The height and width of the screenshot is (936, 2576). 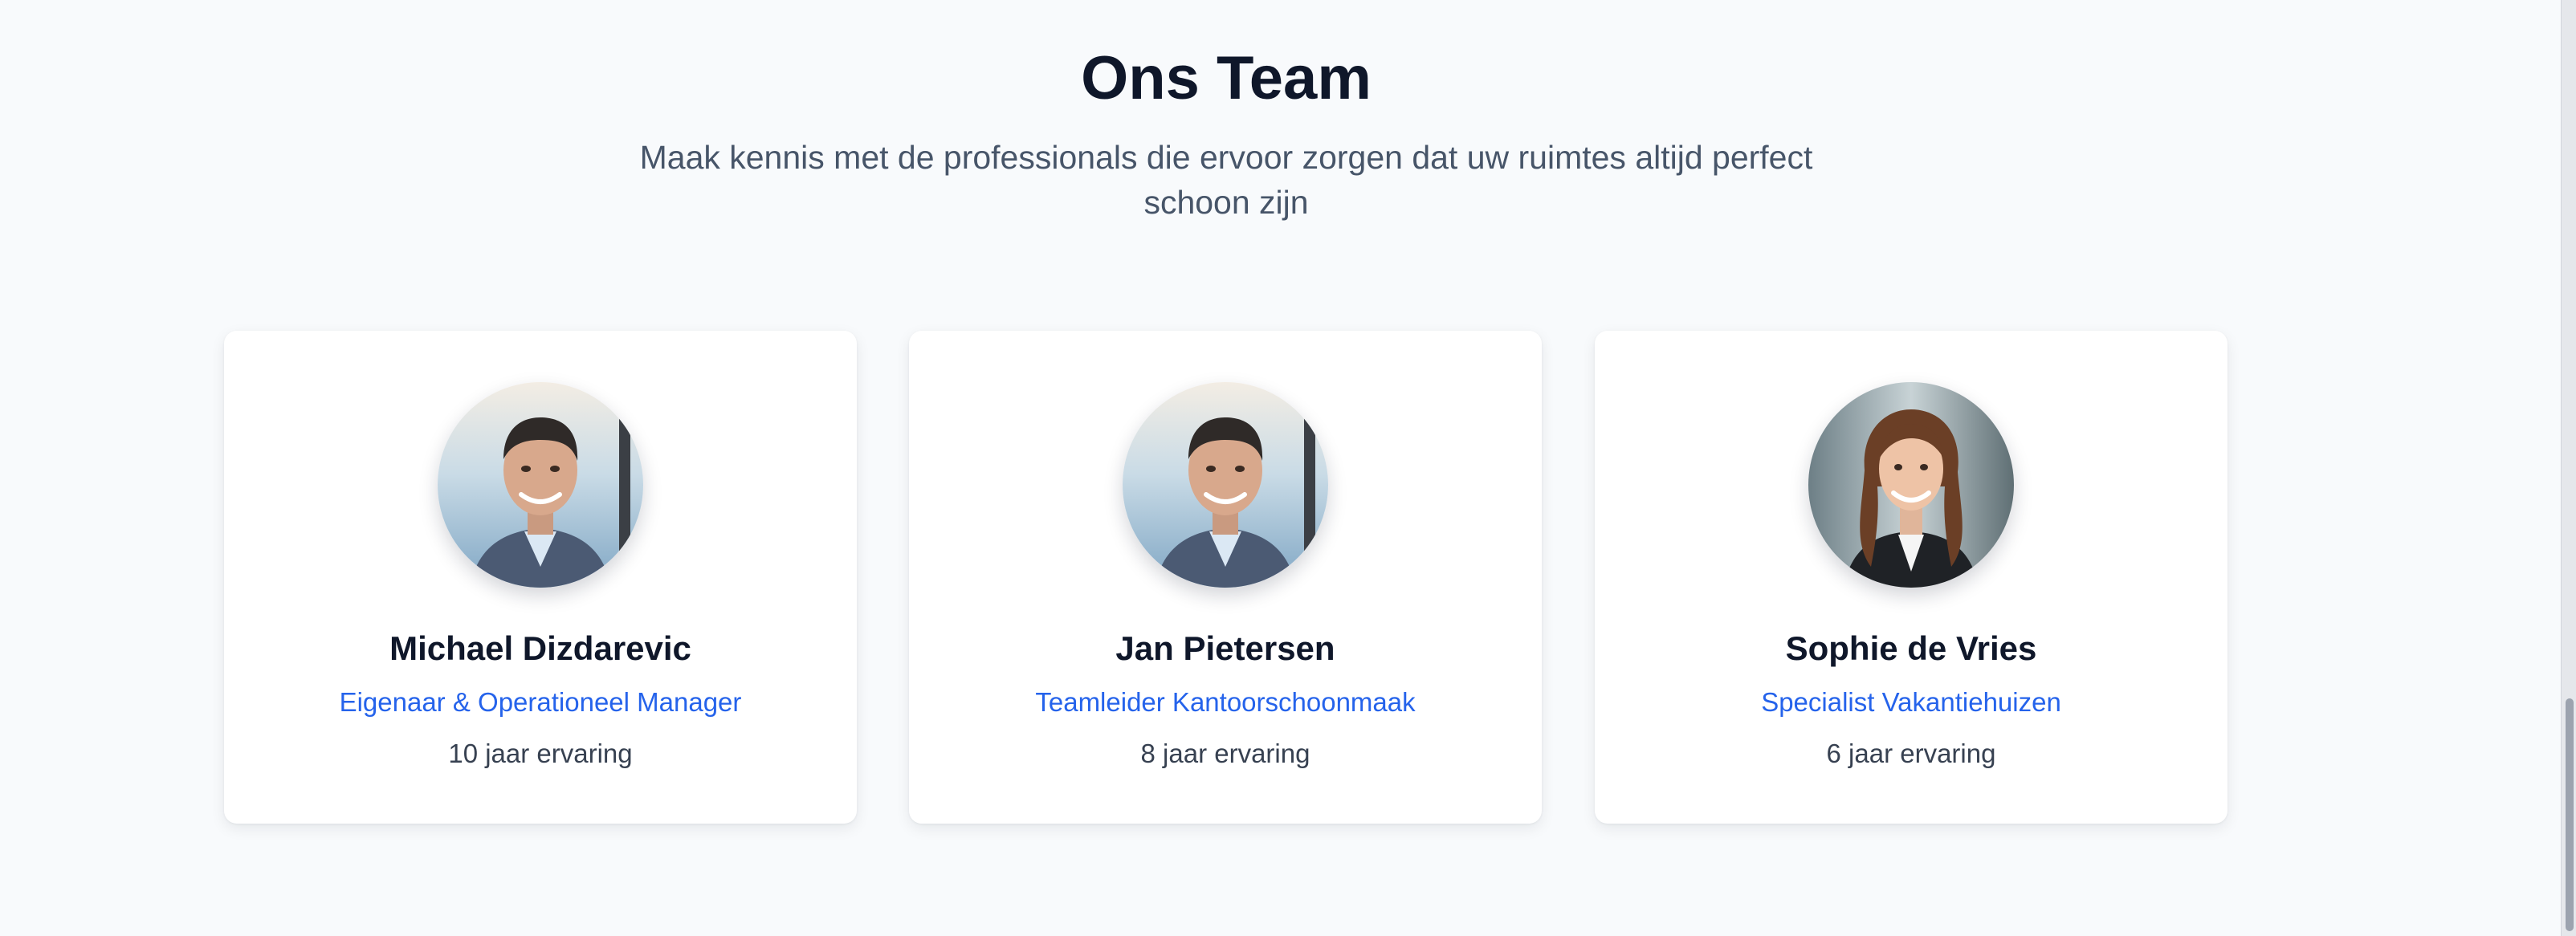 What do you see at coordinates (1225, 648) in the screenshot?
I see `member-name: Jan Pietersen` at bounding box center [1225, 648].